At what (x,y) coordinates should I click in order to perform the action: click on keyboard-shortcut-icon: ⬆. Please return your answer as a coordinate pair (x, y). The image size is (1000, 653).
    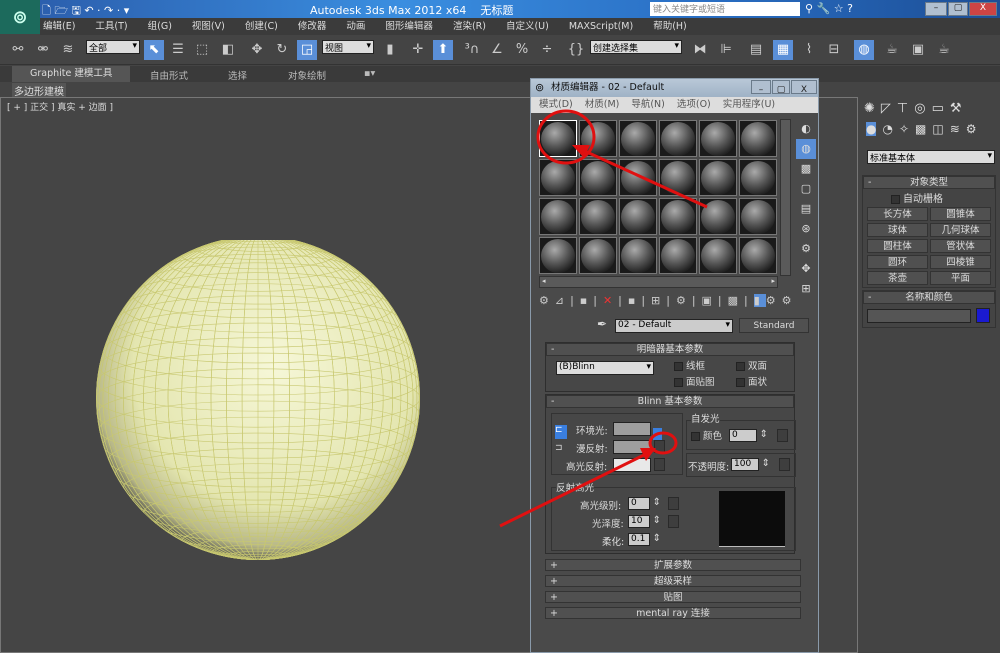
    Looking at the image, I should click on (443, 50).